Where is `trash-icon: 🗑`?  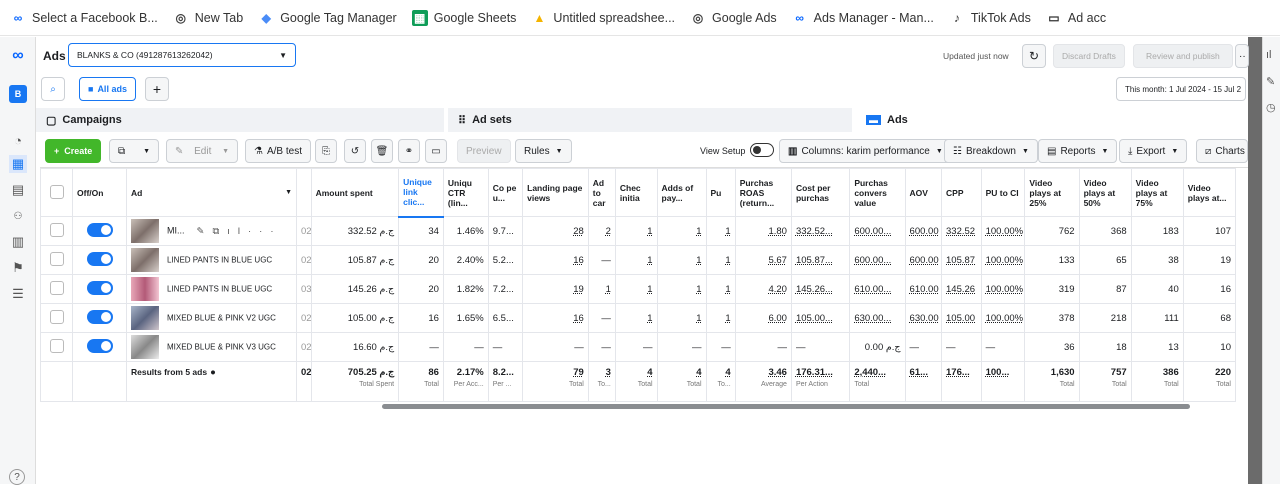
trash-icon: 🗑 is located at coordinates (382, 151).